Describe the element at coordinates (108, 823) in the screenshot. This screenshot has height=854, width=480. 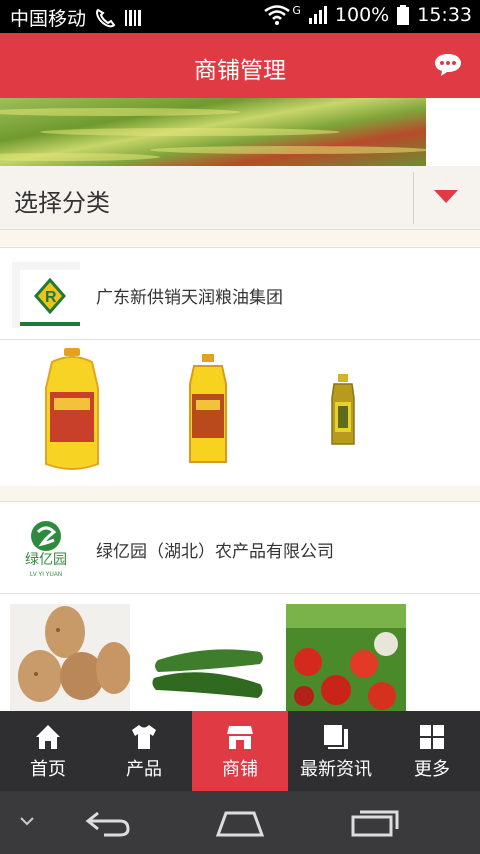
I see `back-icon` at that location.